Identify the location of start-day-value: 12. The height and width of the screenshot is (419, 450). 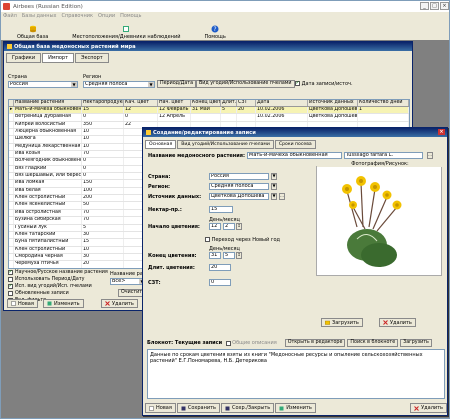
(214, 226).